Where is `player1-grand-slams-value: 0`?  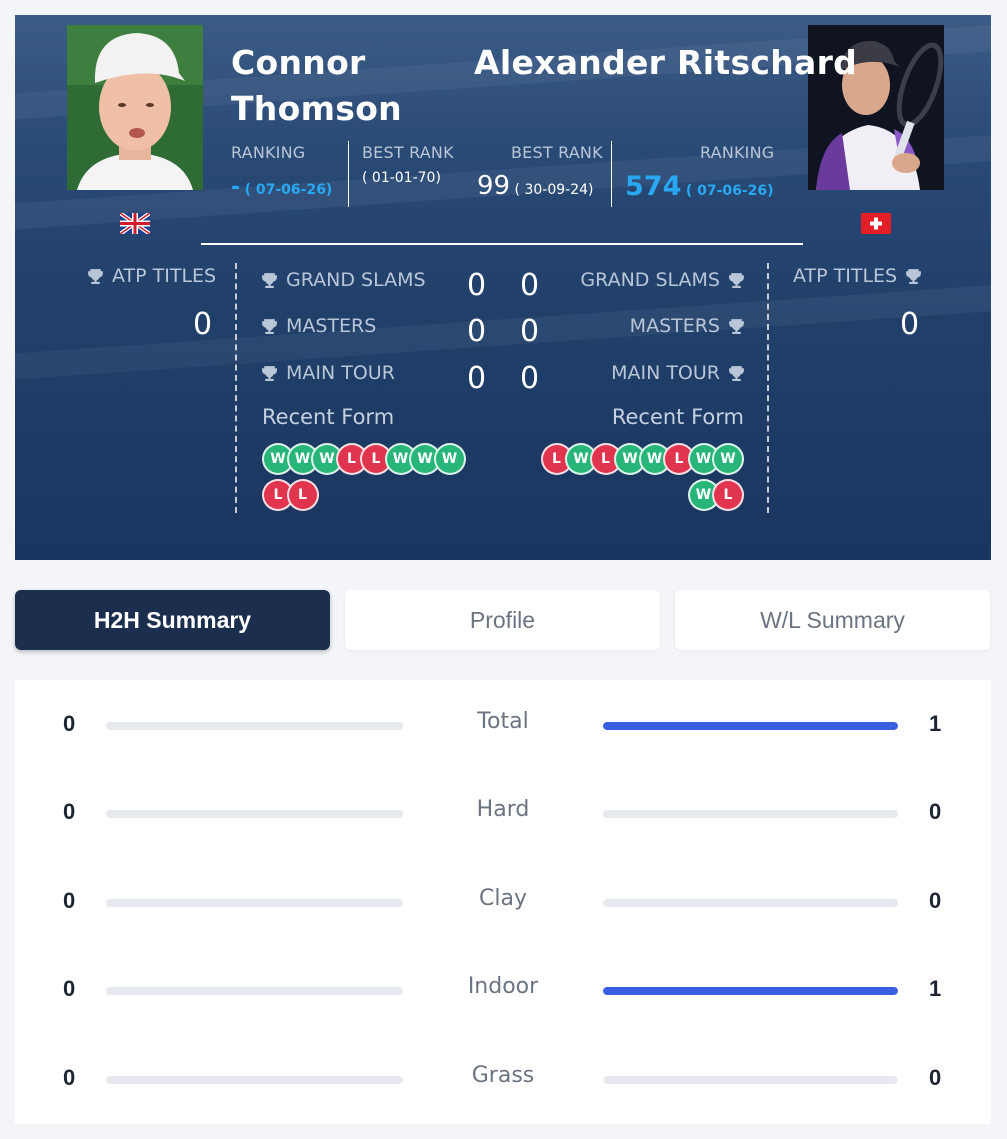 player1-grand-slams-value: 0 is located at coordinates (477, 285).